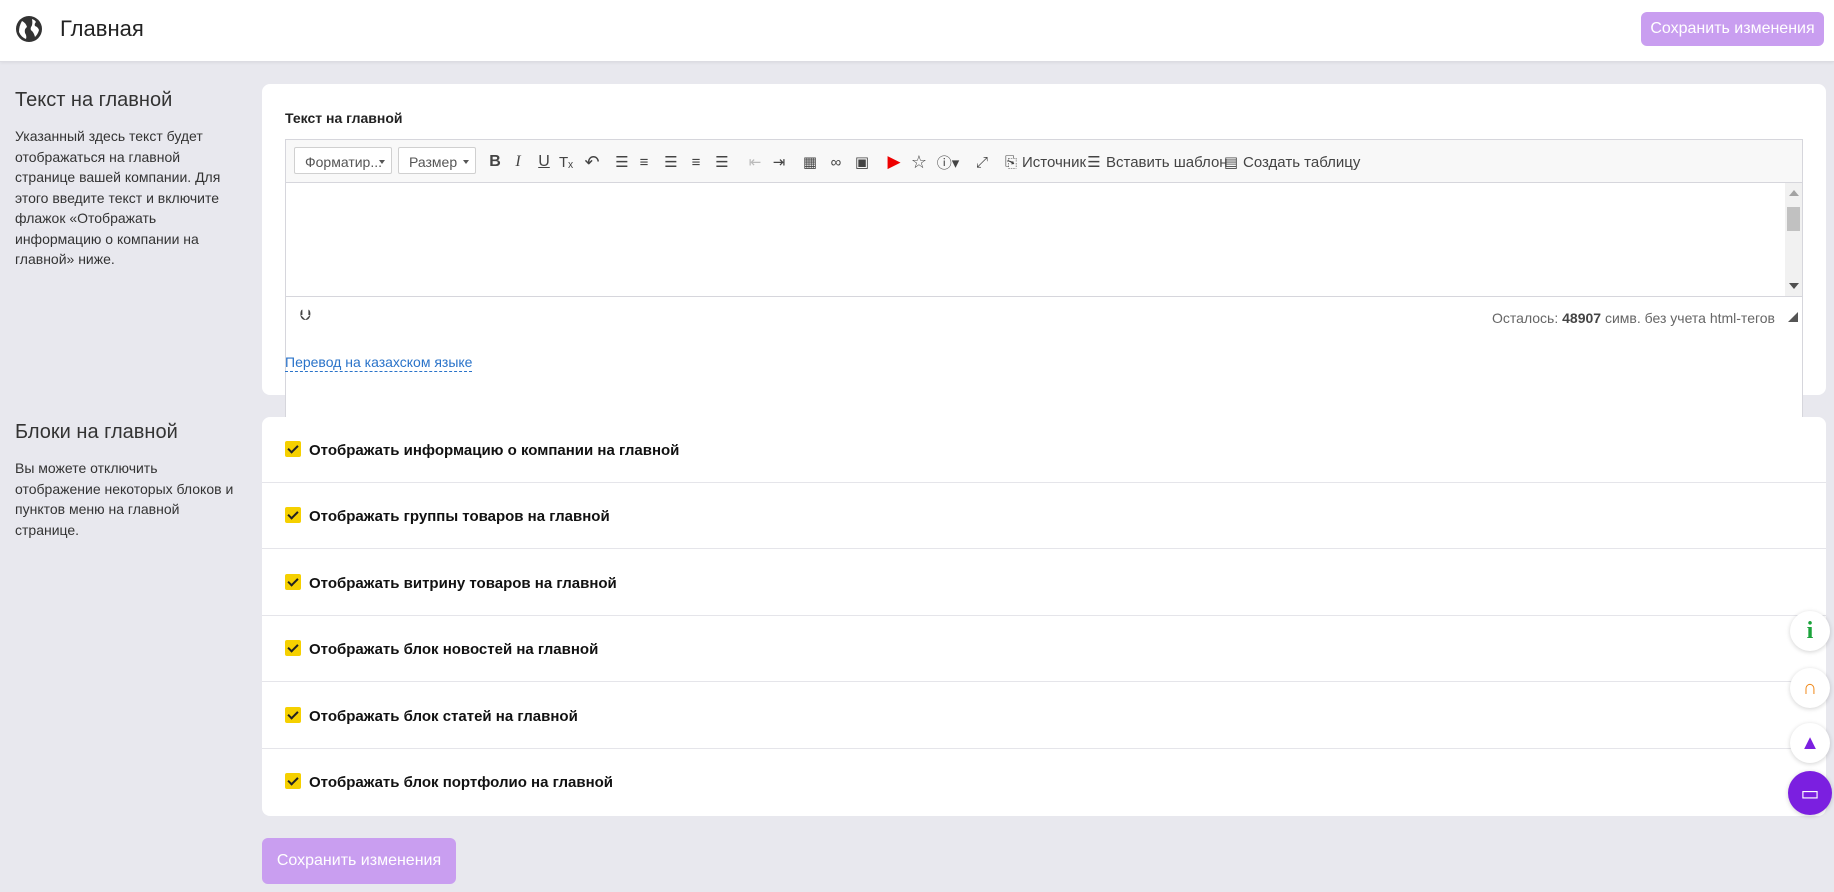  What do you see at coordinates (1054, 162) in the screenshot?
I see `source-button: Источник` at bounding box center [1054, 162].